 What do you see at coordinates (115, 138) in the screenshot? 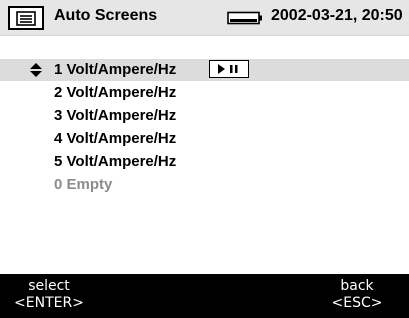
I see `list-item-label: 4 Volt/Ampere/Hz` at bounding box center [115, 138].